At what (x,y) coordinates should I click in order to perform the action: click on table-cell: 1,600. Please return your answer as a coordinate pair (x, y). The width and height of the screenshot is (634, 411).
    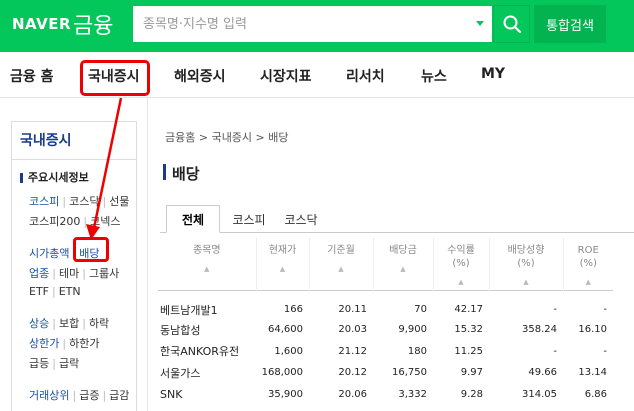
    Looking at the image, I should click on (288, 351).